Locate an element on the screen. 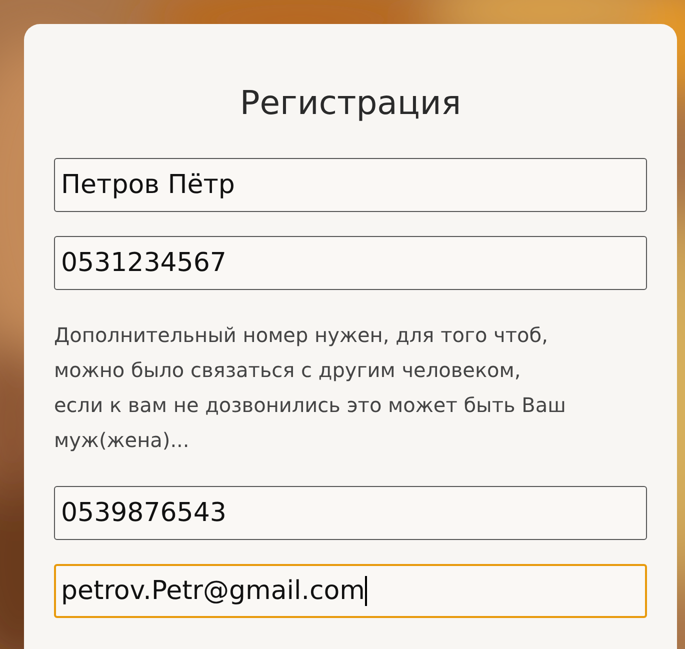 The height and width of the screenshot is (649, 685). input-field: petrov.Petr@gmail.com is located at coordinates (350, 591).